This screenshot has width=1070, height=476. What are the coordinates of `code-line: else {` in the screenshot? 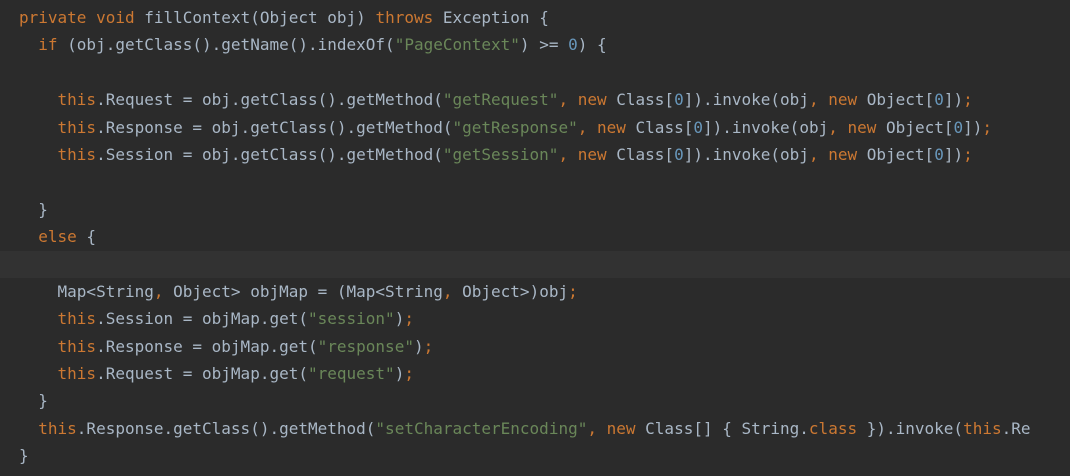 It's located at (535, 236).